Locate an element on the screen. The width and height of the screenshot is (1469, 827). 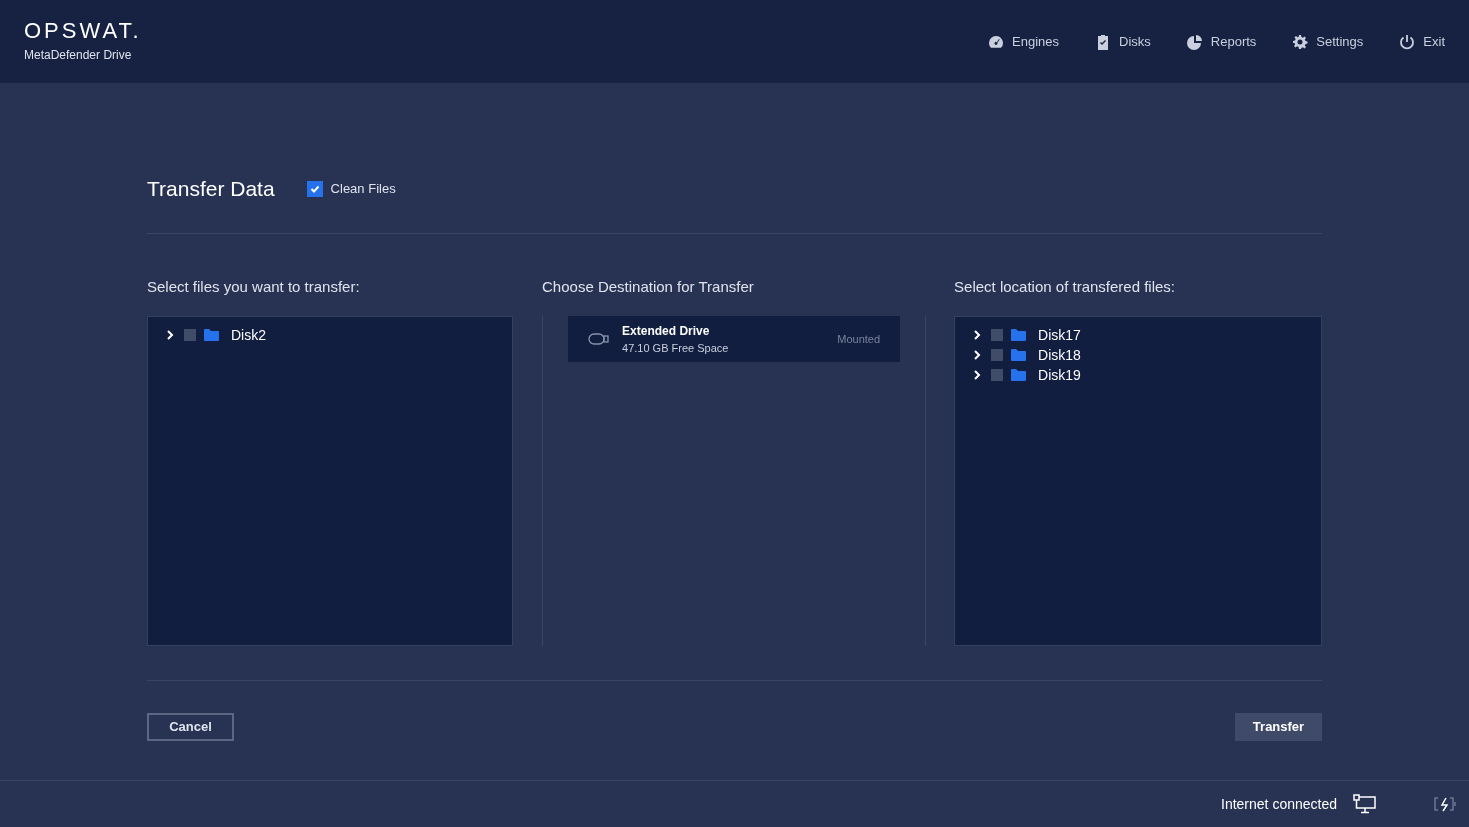
tree-item-label: Disk19 is located at coordinates (1059, 375).